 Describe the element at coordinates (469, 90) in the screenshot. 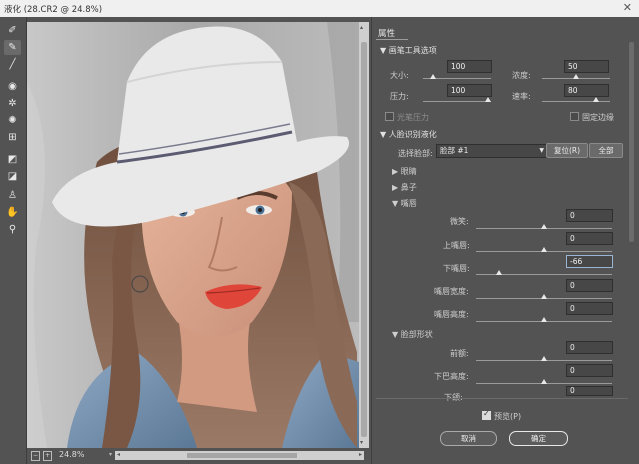

I see `pressure-input: 100` at that location.